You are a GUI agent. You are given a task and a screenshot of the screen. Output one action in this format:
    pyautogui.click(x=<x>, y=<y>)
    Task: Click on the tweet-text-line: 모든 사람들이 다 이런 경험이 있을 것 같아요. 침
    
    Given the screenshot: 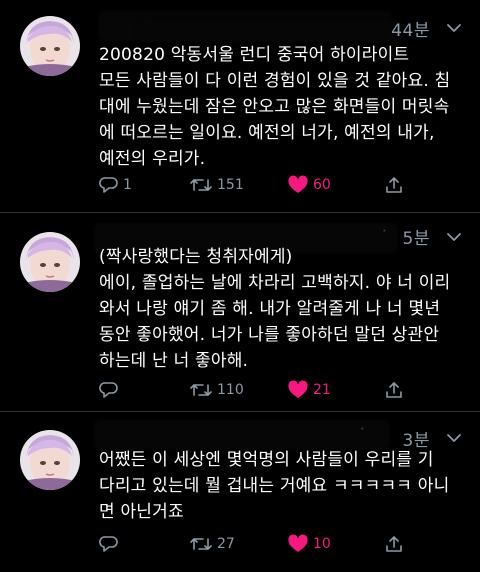 What is the action you would take?
    pyautogui.click(x=275, y=81)
    